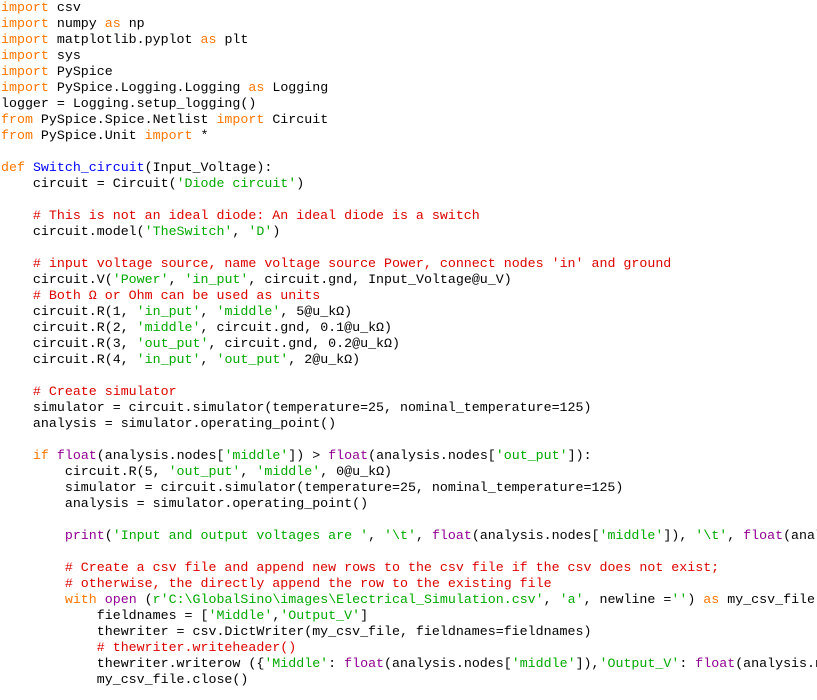  What do you see at coordinates (120, 599) in the screenshot?
I see `builtin-token: open` at bounding box center [120, 599].